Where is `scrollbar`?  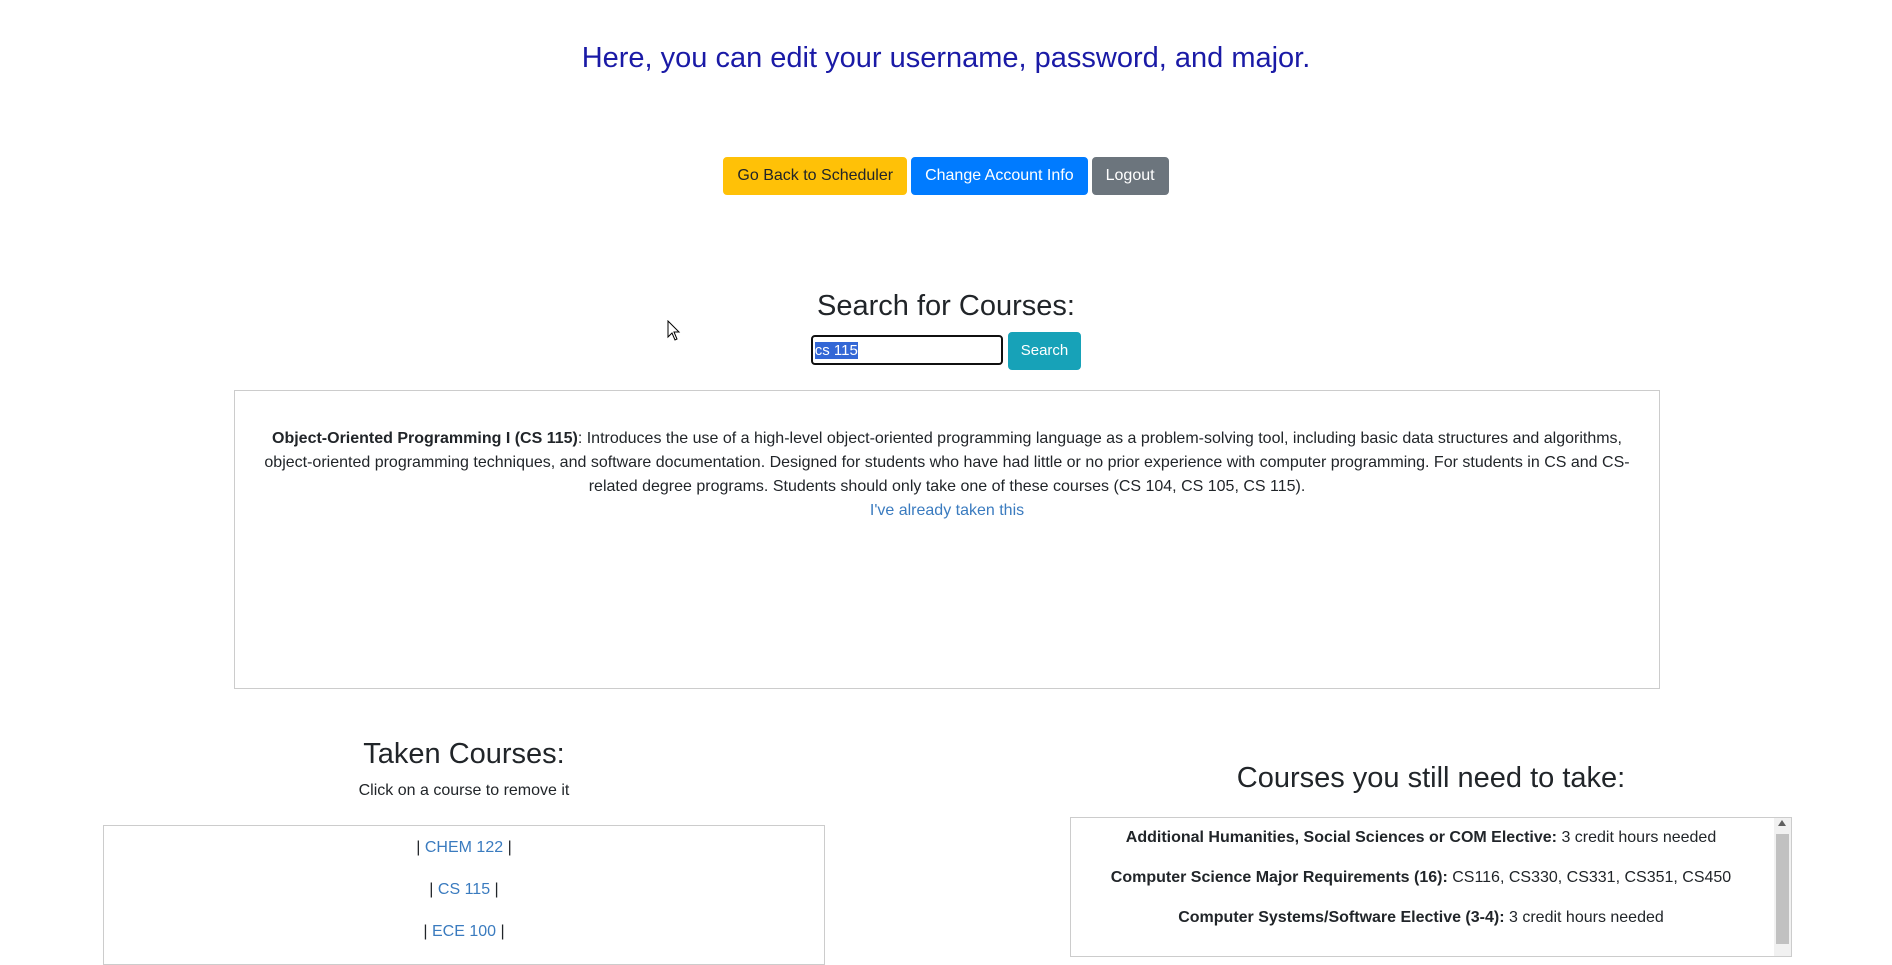
scrollbar is located at coordinates (1782, 887).